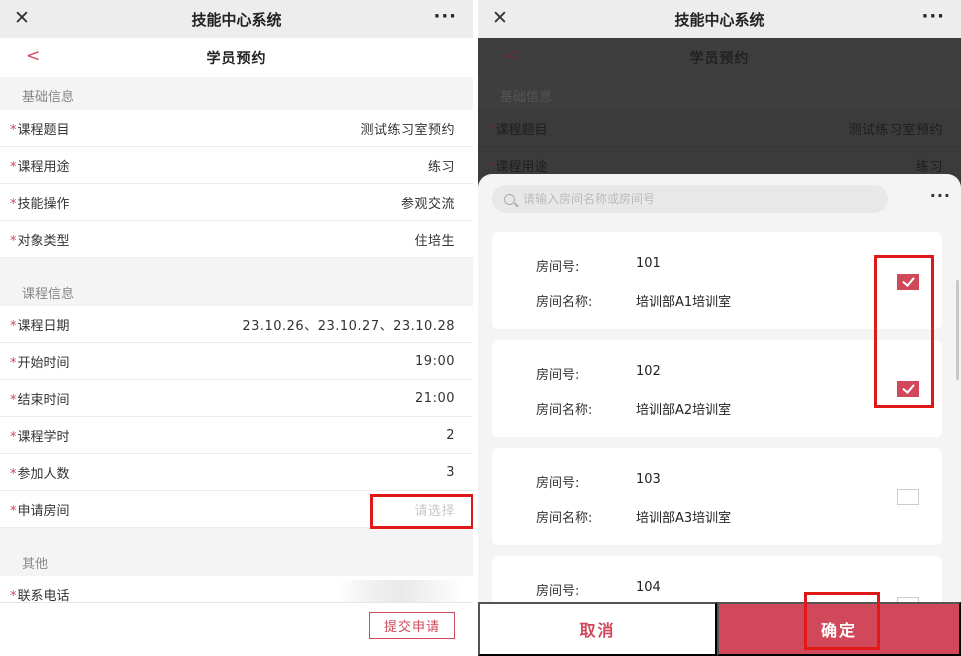  I want to click on highlight-box-room-select, so click(421, 511).